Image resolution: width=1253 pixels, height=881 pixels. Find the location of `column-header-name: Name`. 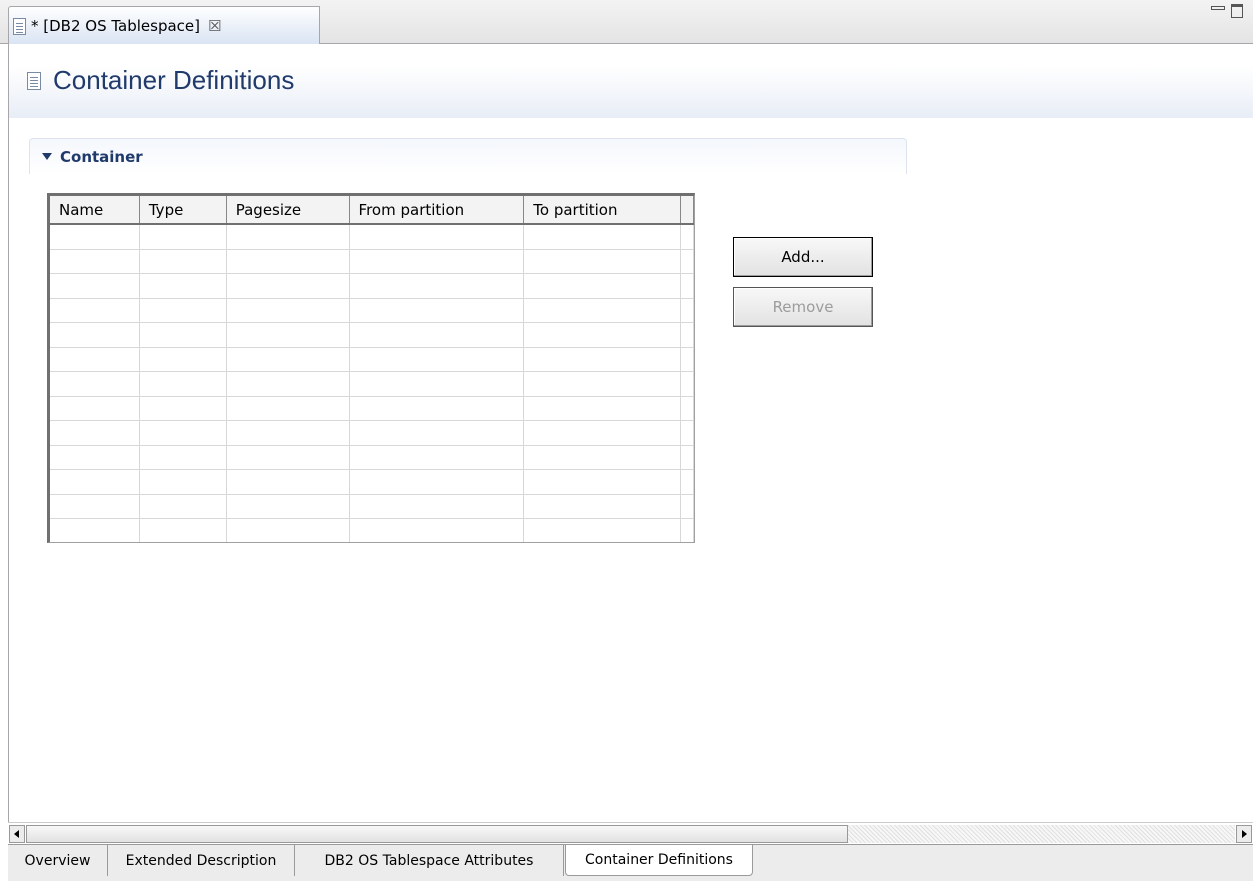

column-header-name: Name is located at coordinates (95, 209).